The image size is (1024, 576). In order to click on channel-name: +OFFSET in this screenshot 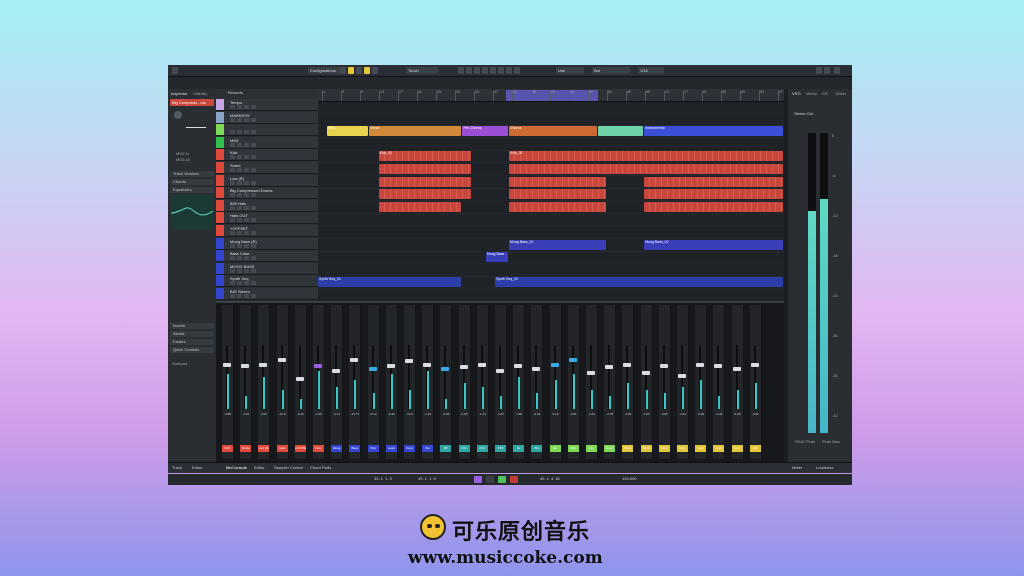, I will do `click(300, 448)`.